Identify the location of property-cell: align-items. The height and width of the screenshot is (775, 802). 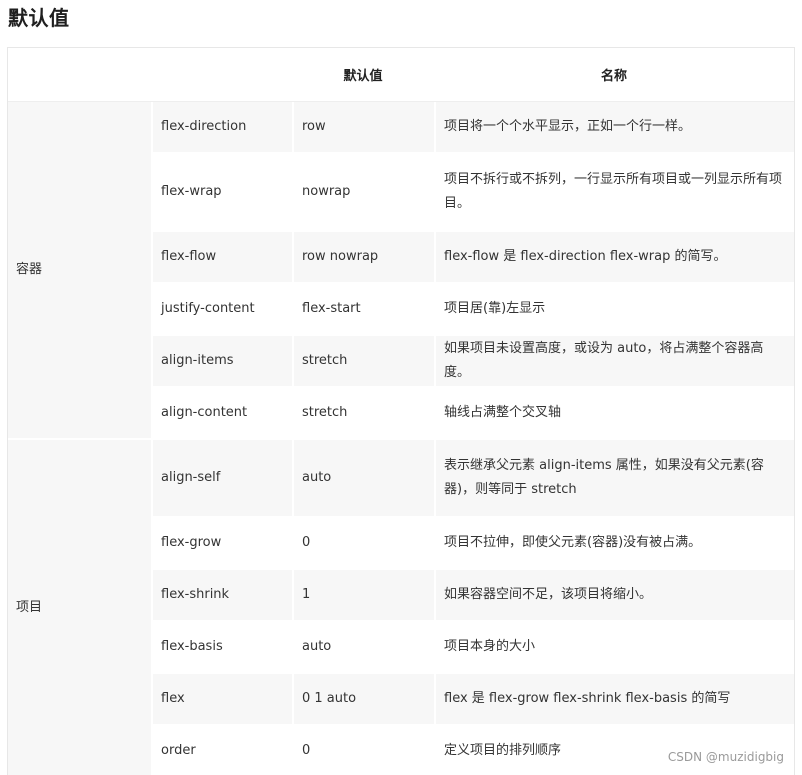
(221, 362).